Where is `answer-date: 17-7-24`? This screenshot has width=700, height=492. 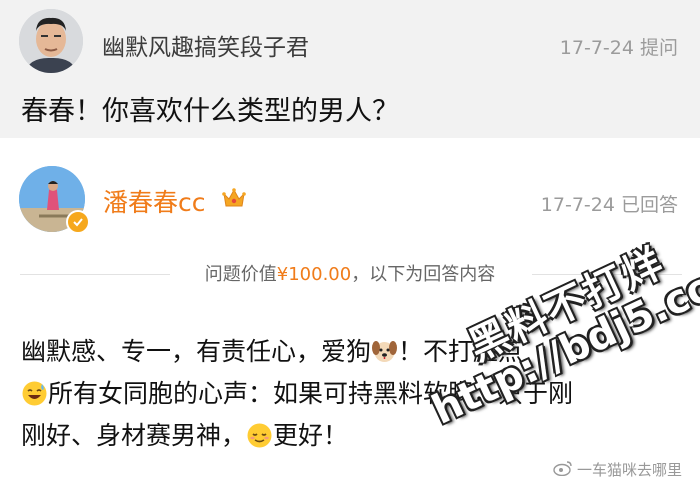
answer-date: 17-7-24 is located at coordinates (577, 205).